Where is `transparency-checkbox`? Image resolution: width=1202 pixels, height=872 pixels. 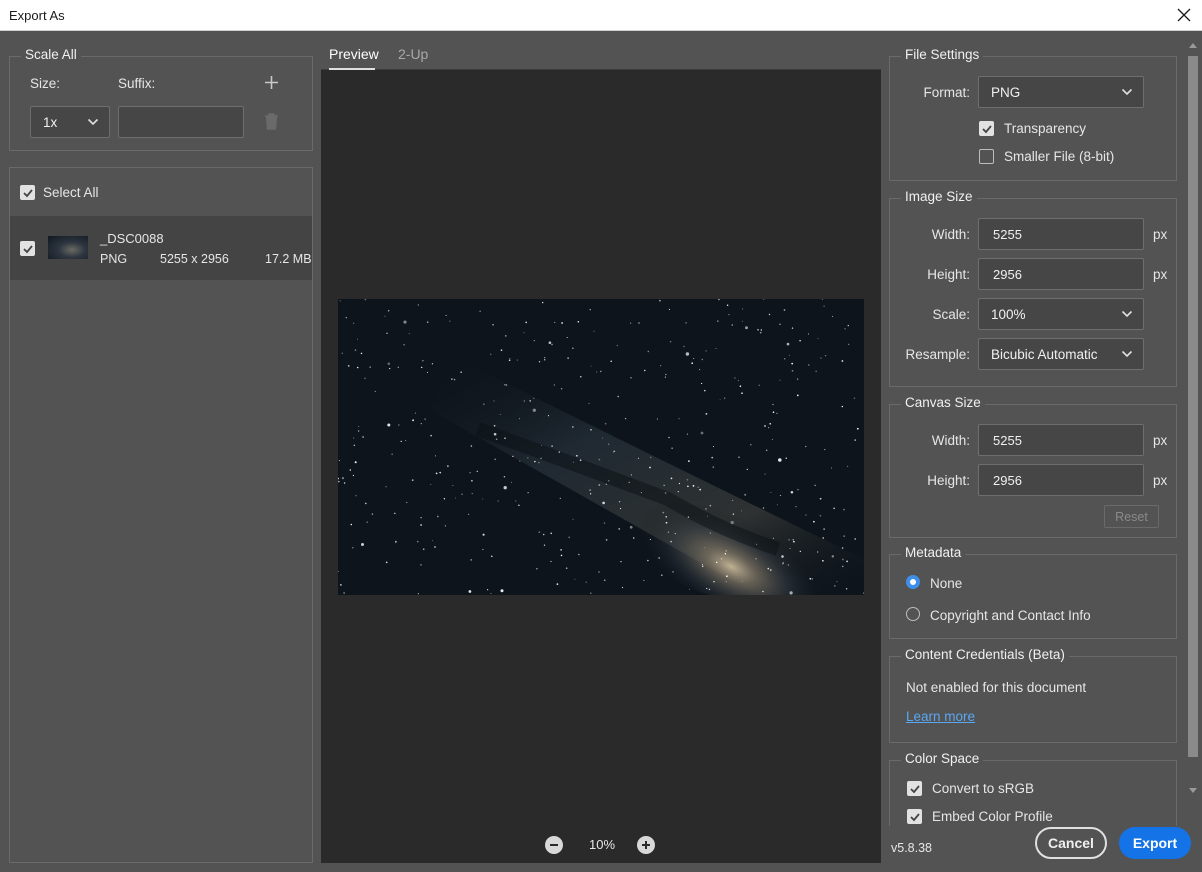
transparency-checkbox is located at coordinates (986, 128).